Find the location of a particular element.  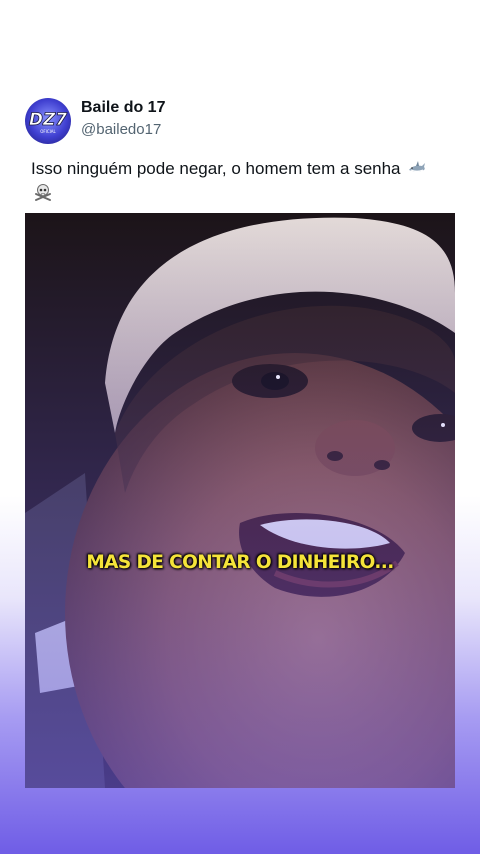

skull-crossbones-icon is located at coordinates (43, 192).